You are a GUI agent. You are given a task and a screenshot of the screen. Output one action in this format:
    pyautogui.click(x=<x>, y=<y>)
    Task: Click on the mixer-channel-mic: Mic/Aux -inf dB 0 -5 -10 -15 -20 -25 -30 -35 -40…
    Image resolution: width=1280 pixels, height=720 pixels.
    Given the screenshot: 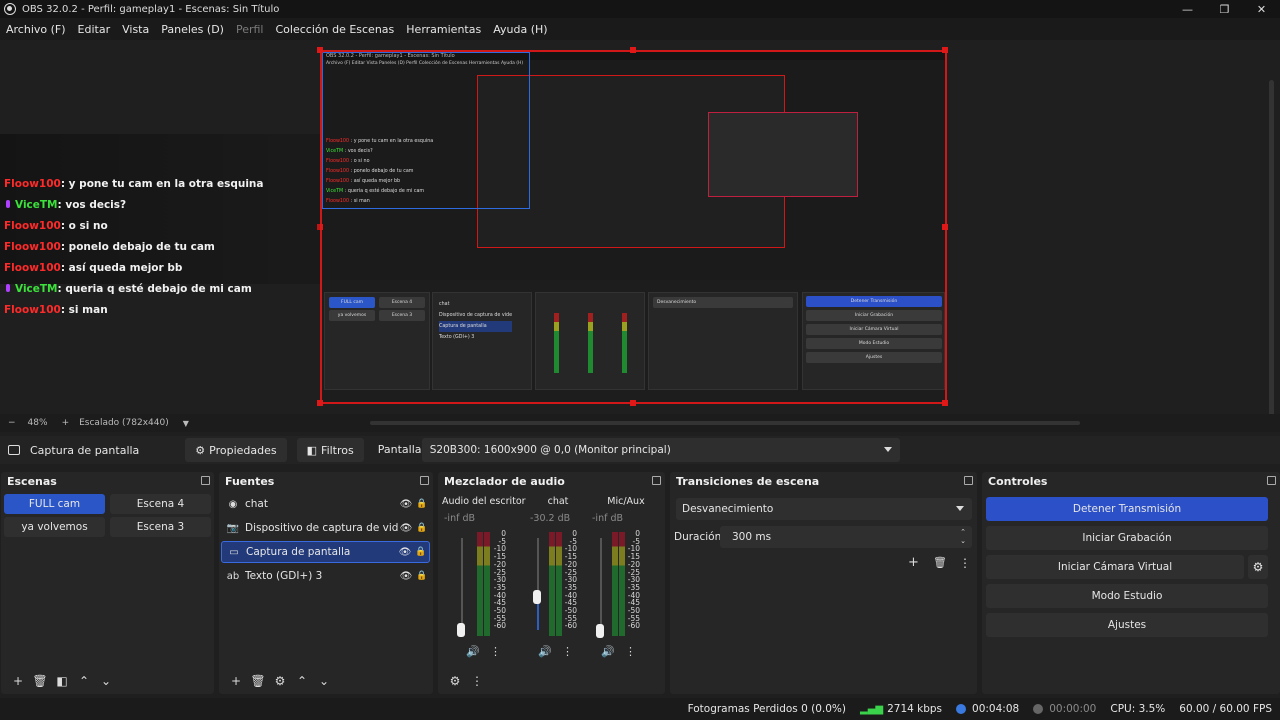 What is the action you would take?
    pyautogui.click(x=618, y=577)
    